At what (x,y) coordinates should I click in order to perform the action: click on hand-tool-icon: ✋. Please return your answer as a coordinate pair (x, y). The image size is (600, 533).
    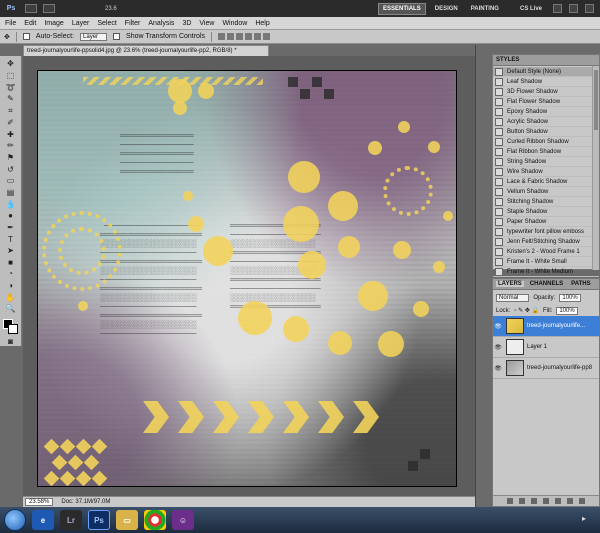
    Looking at the image, I should click on (11, 297).